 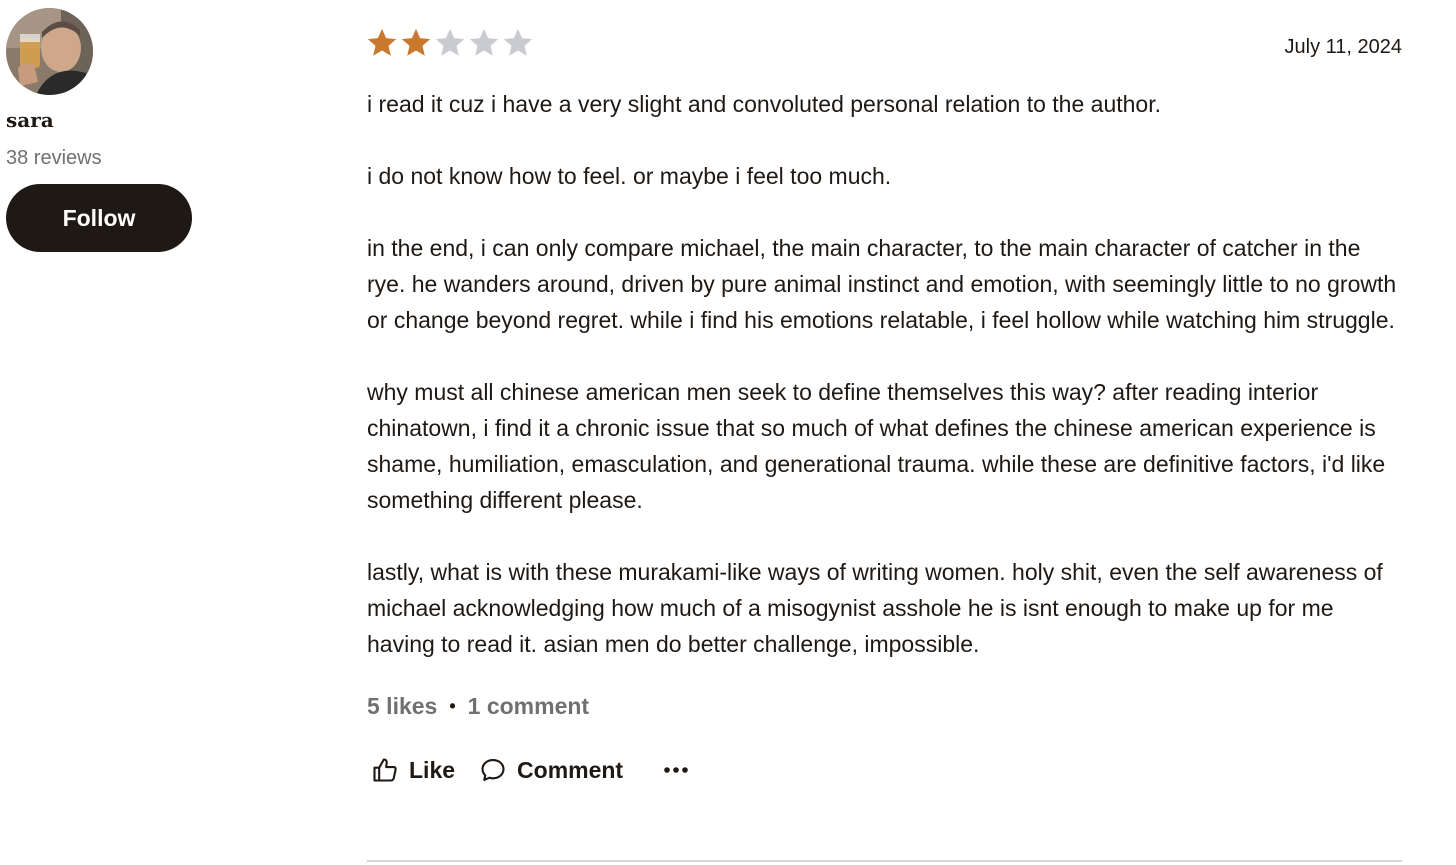 I want to click on comment-button-label: Comment, so click(x=570, y=769).